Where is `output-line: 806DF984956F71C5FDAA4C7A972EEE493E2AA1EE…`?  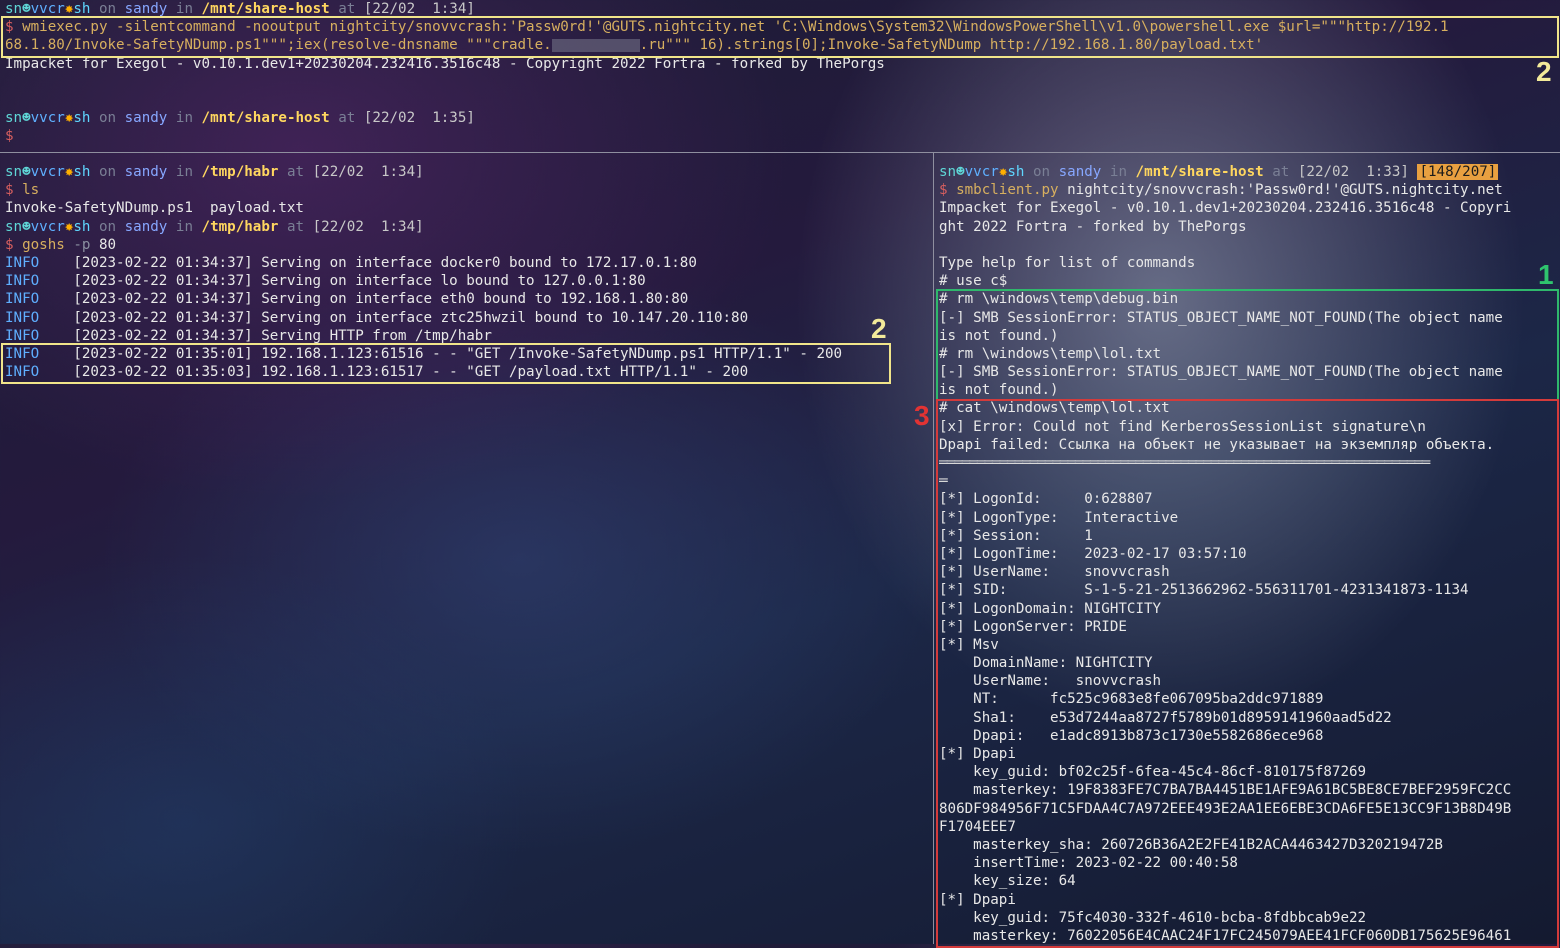
output-line: 806DF984956F71C5FDAA4C7A972EEE493E2AA1EE… is located at coordinates (1225, 808).